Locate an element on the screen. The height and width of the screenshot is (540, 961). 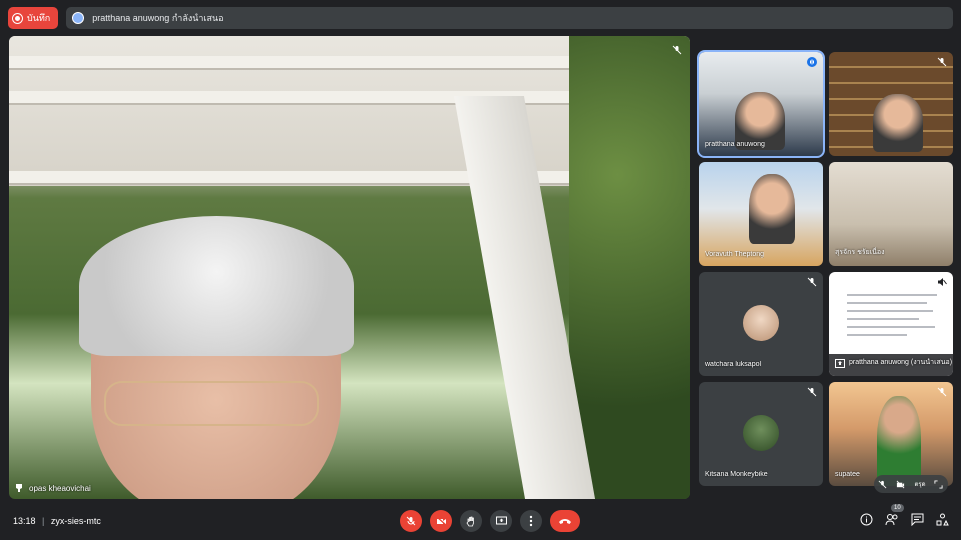
people-button: 10 is located at coordinates (894, 517).